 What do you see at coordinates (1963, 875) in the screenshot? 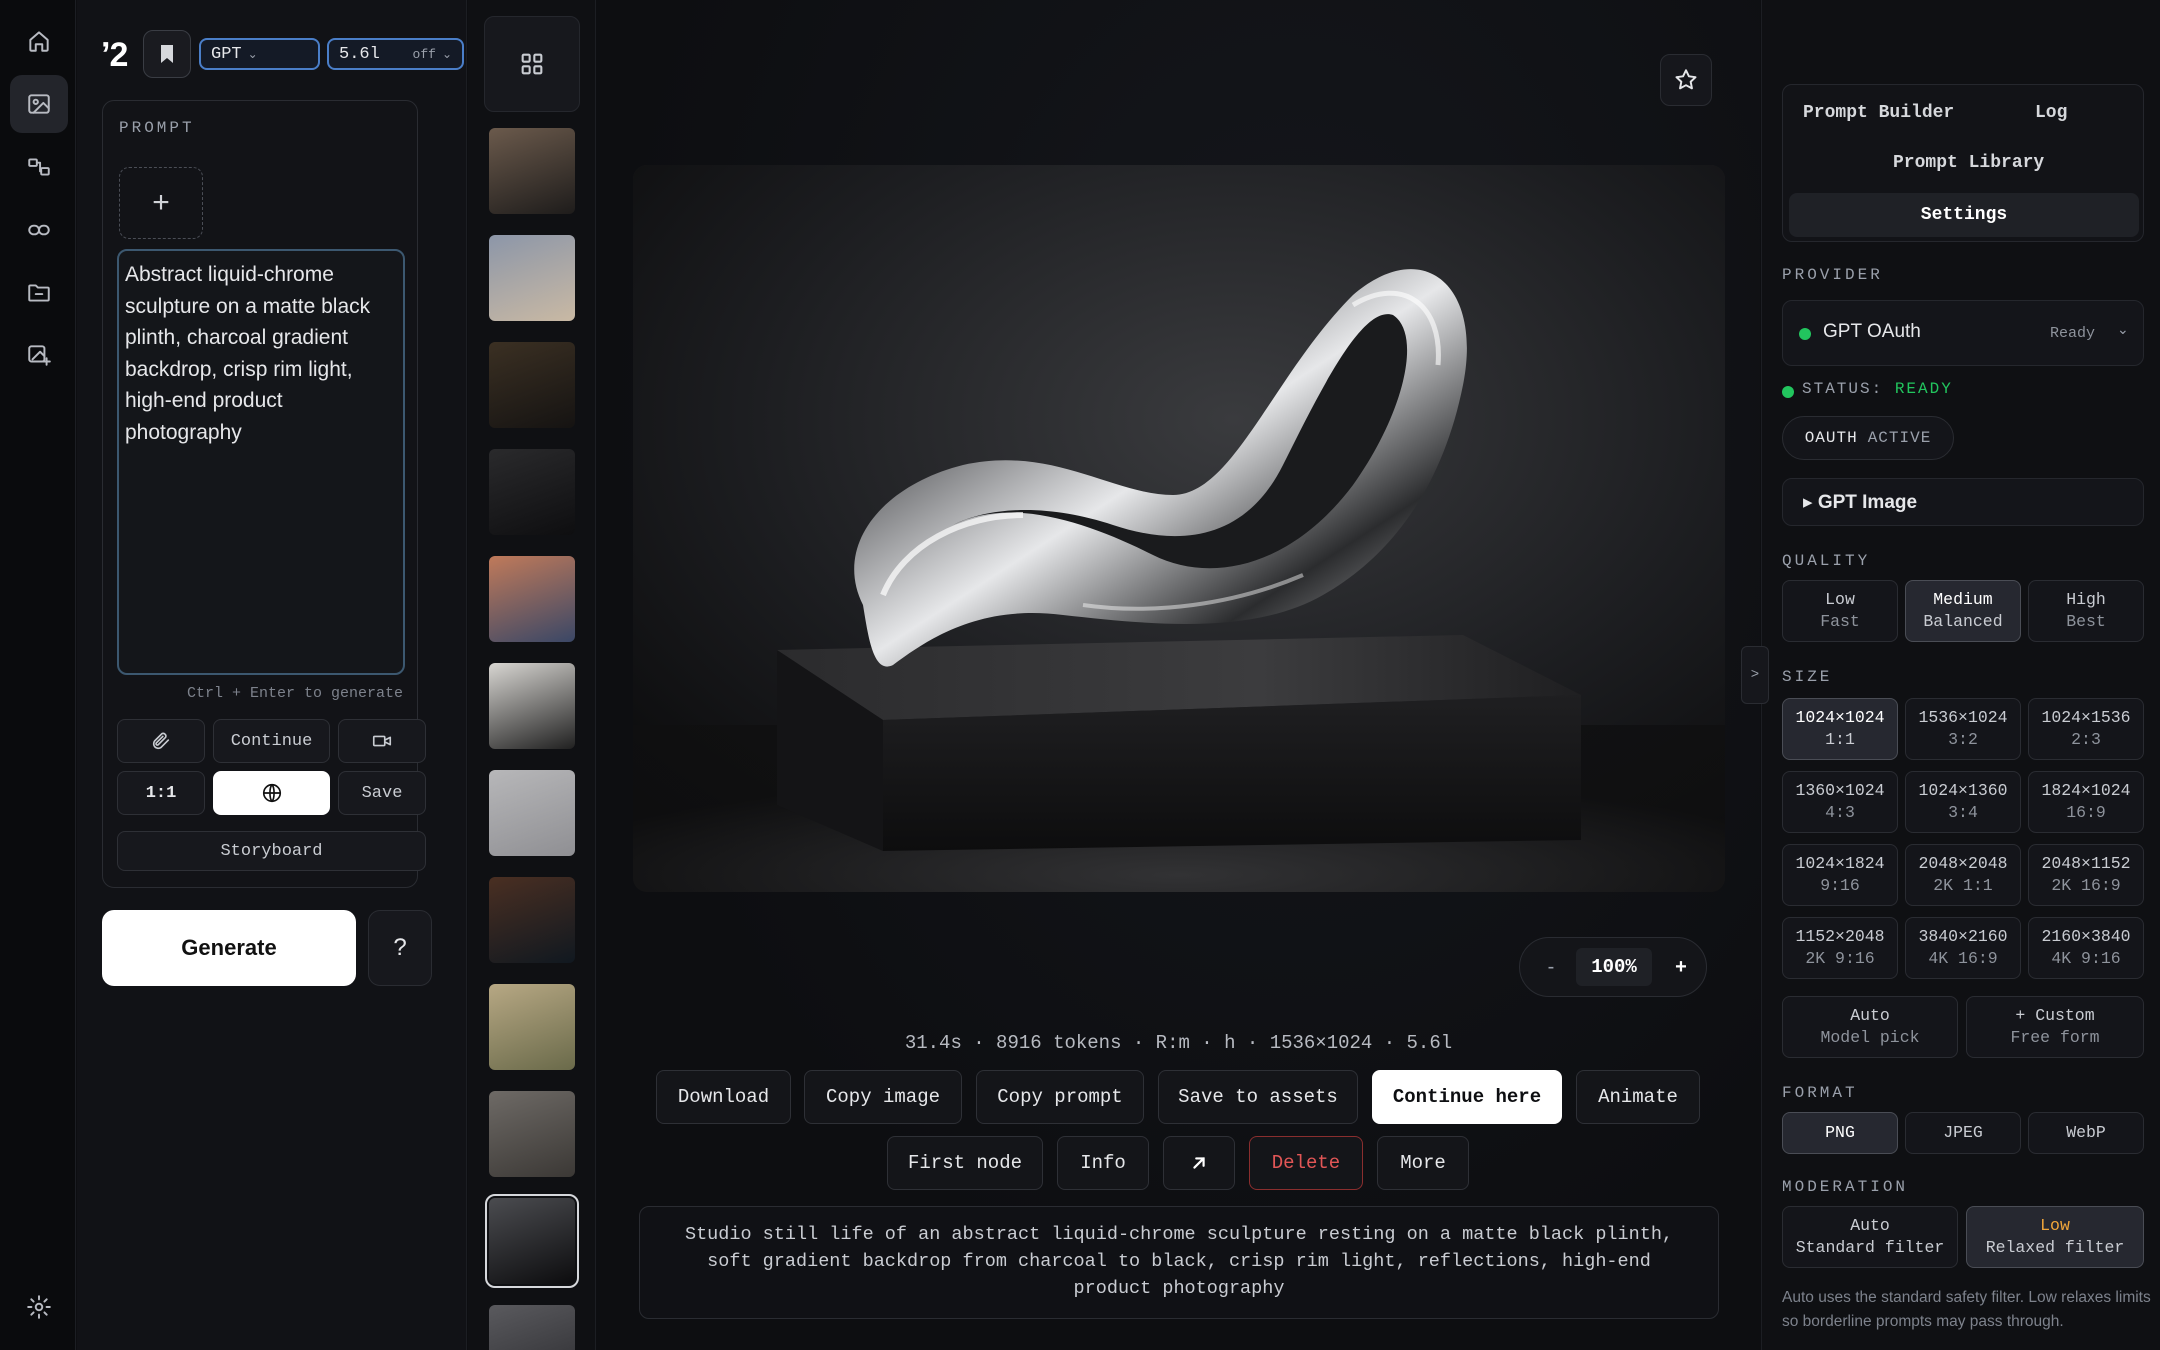
I see `size-option-button: 2048×2048 2K 1:1` at bounding box center [1963, 875].